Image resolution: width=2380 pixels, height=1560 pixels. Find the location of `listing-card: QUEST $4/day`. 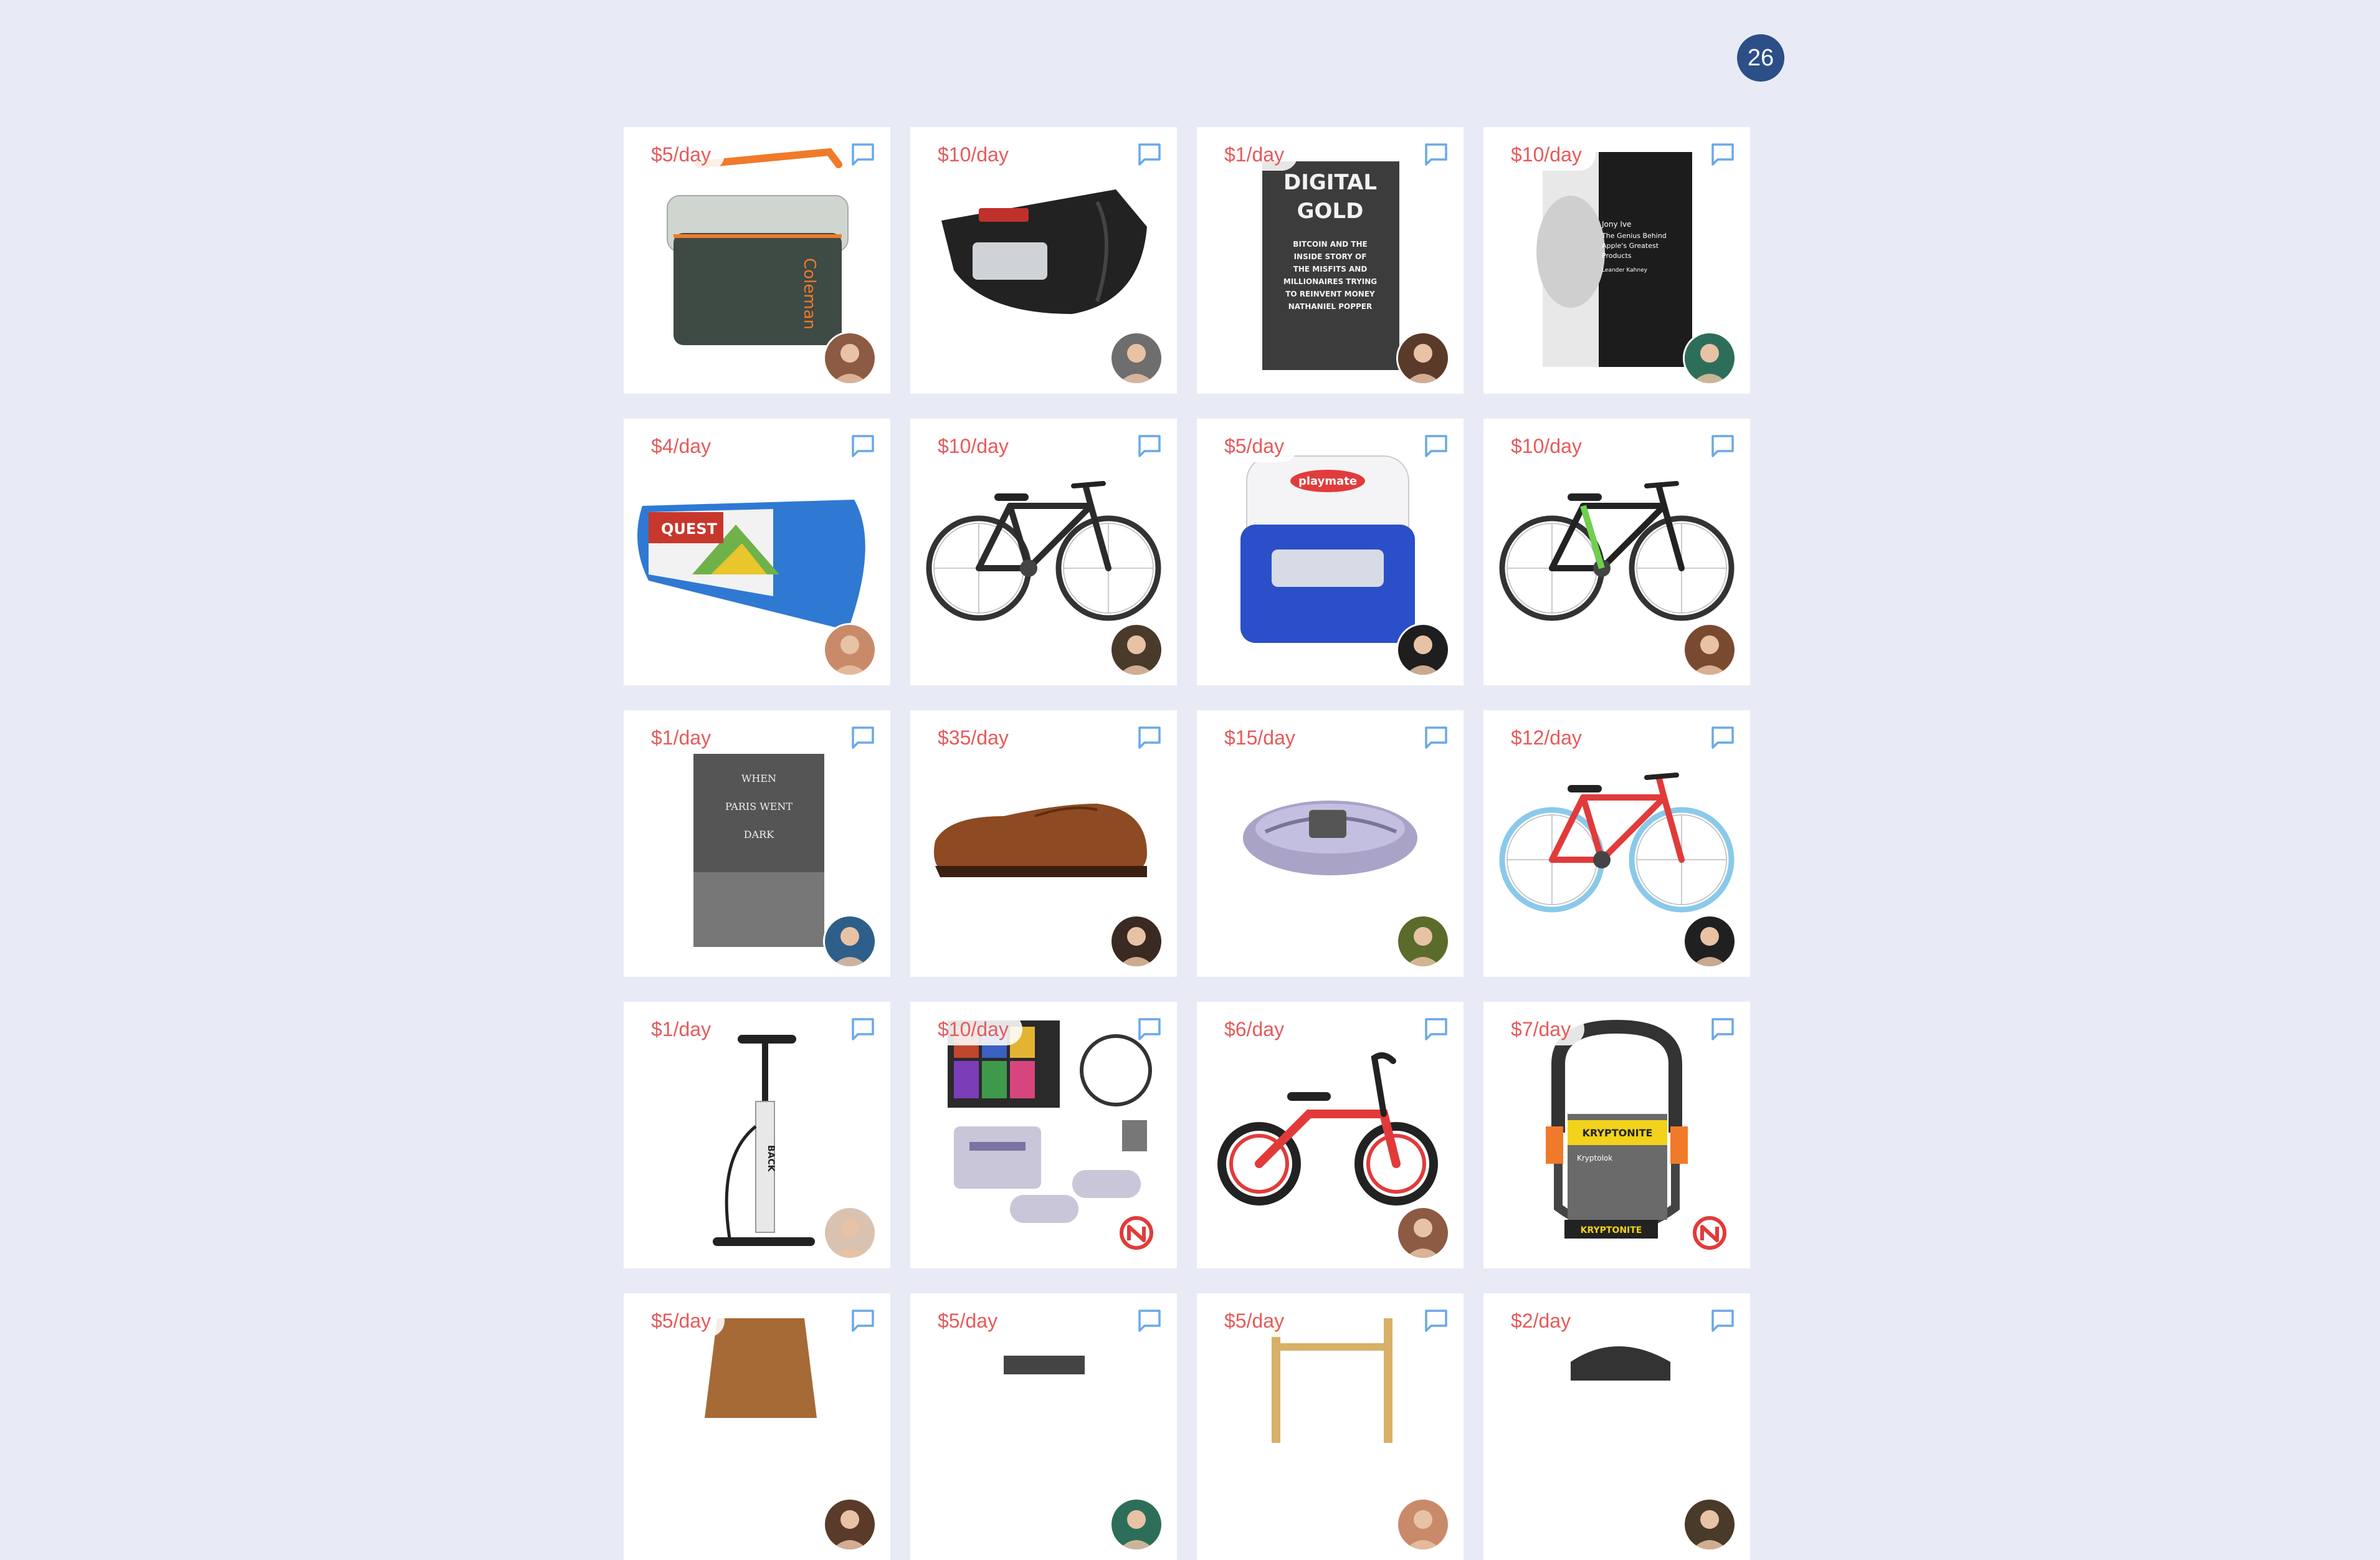

listing-card: QUEST $4/day is located at coordinates (757, 552).